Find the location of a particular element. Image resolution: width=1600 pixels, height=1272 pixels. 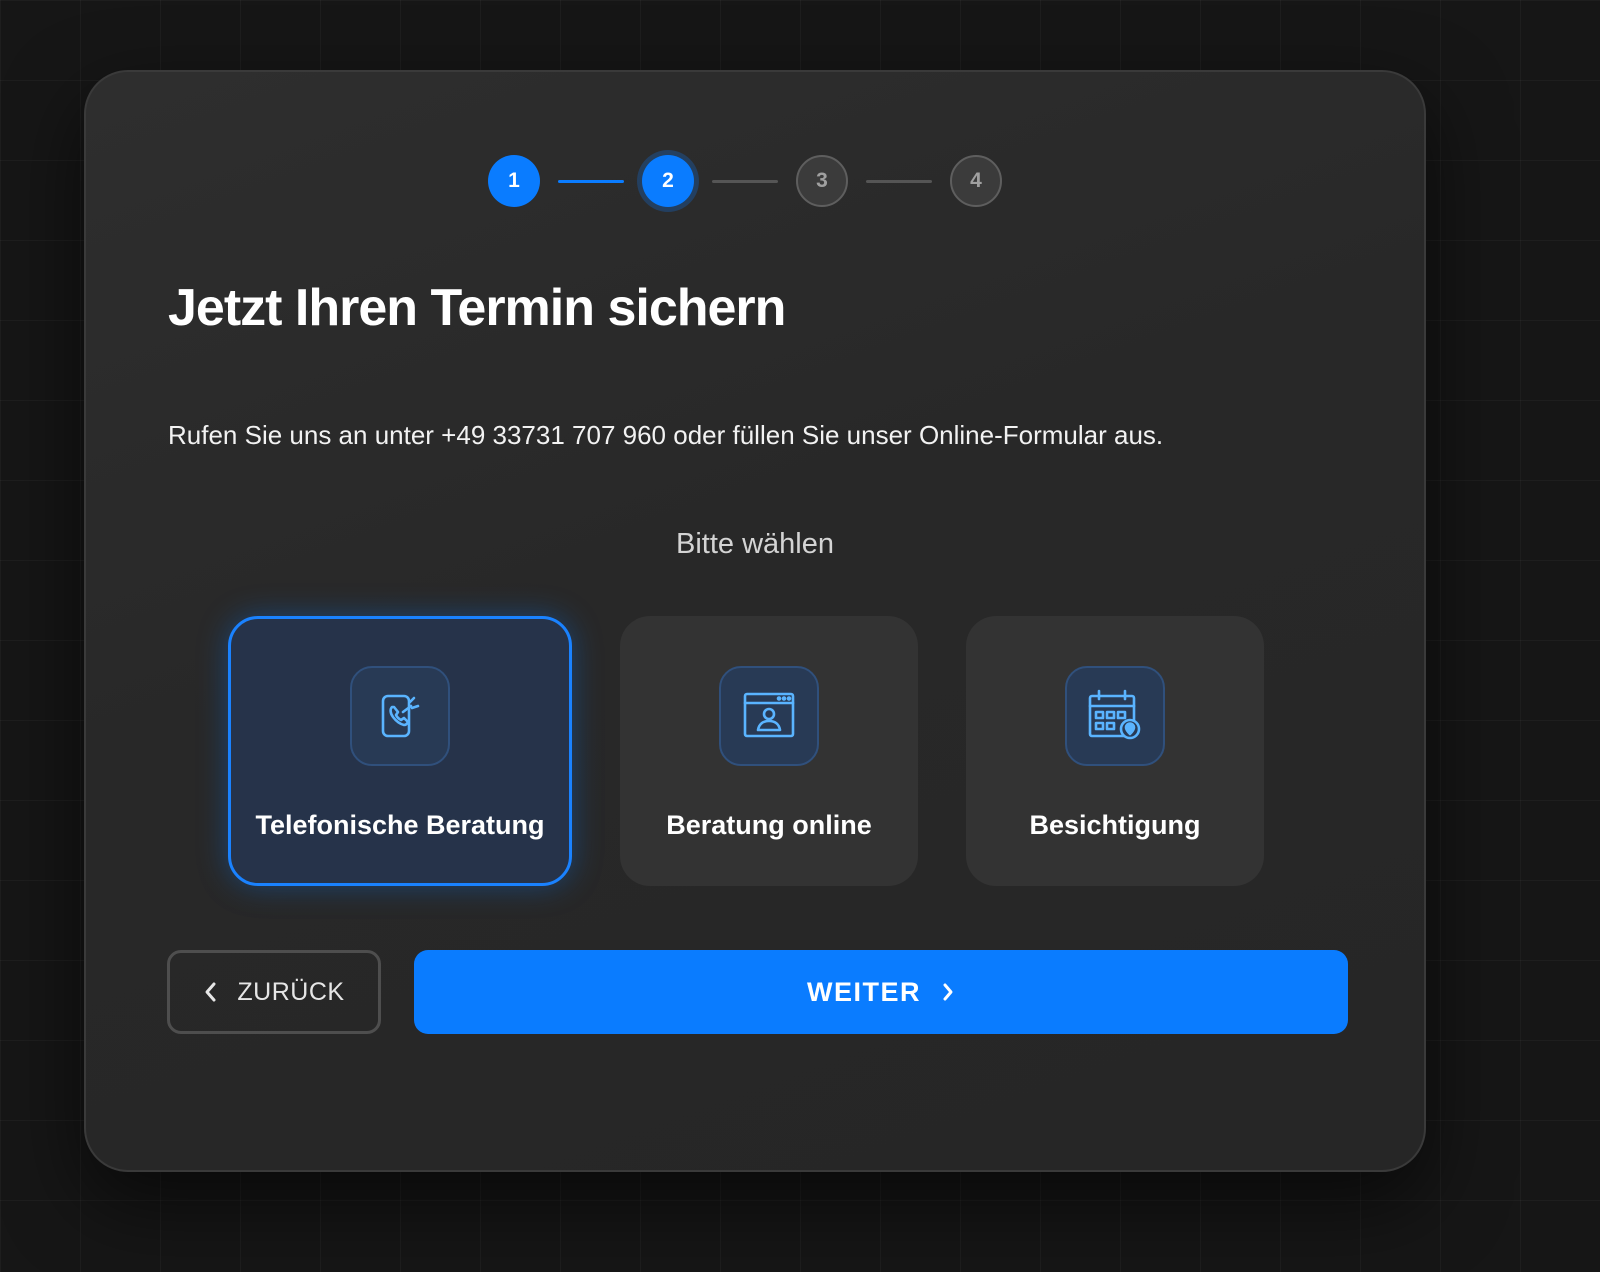

option-viewing: Besichtigung is located at coordinates (1115, 751).